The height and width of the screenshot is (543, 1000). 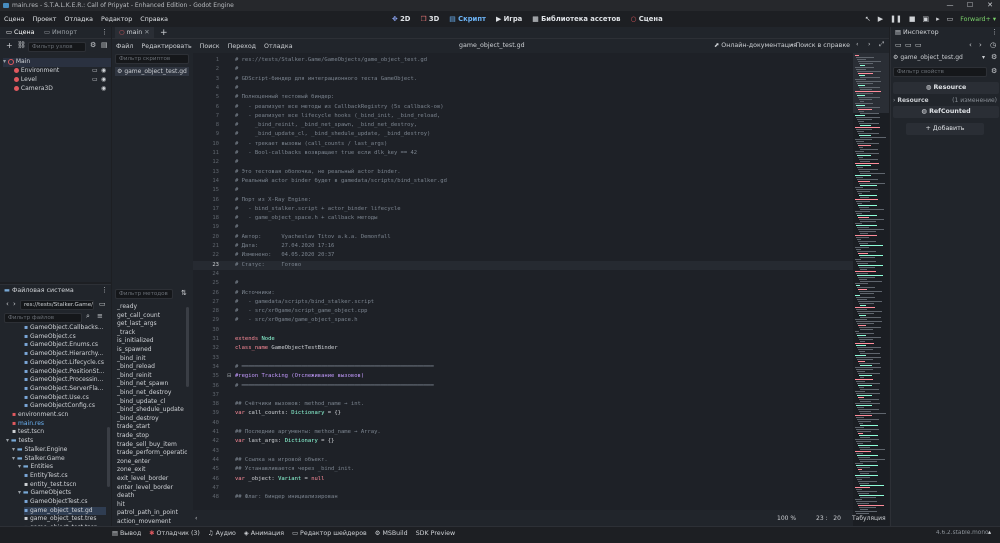 I want to click on method-list-scrollbar, so click(x=187, y=347).